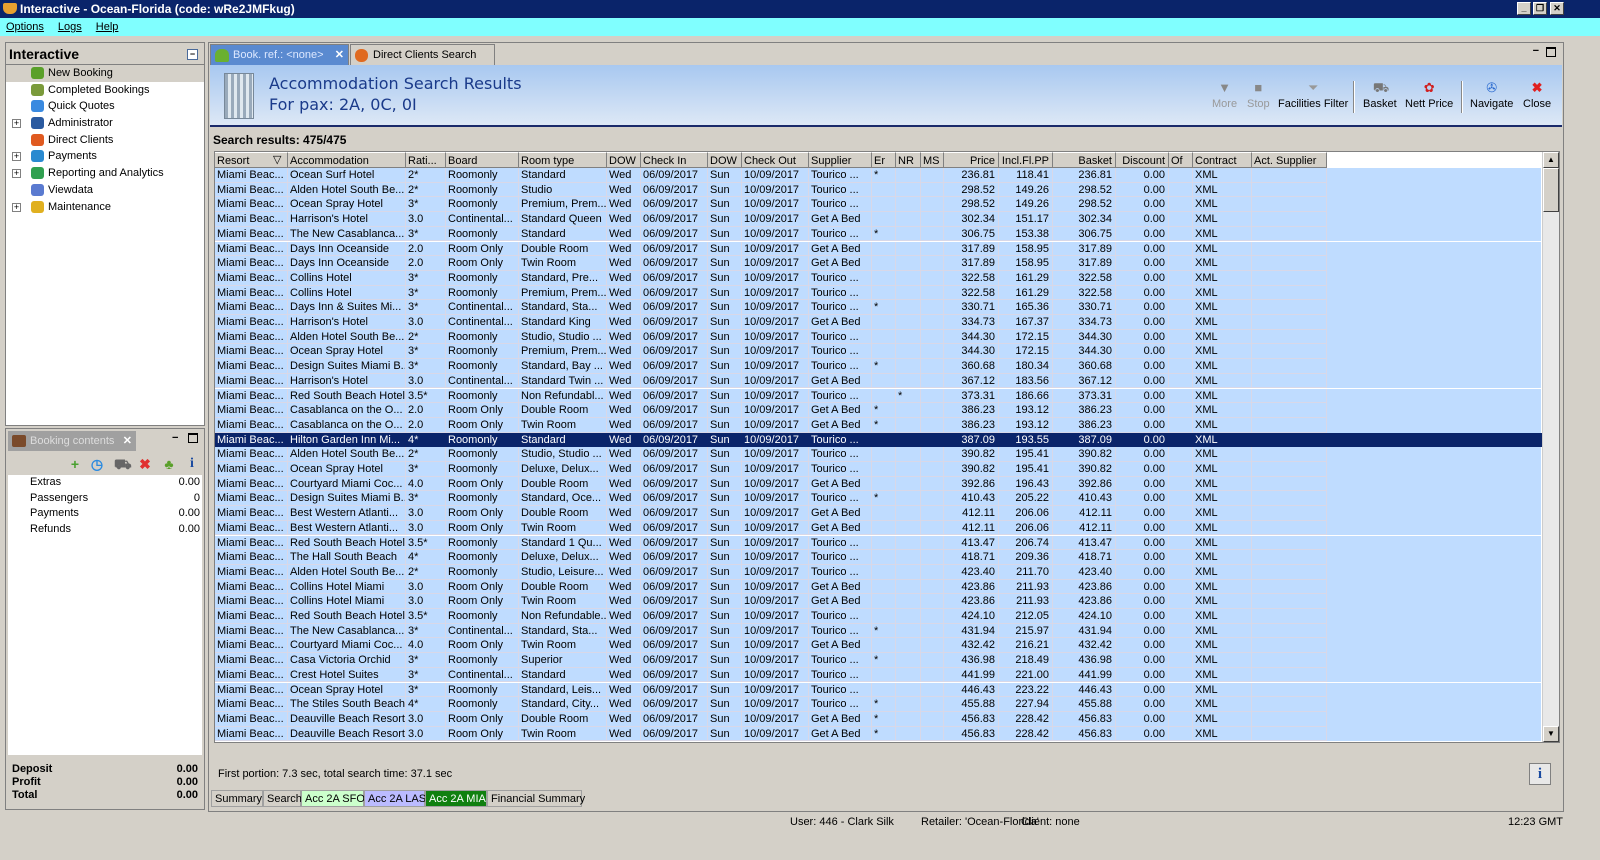  What do you see at coordinates (1313, 96) in the screenshot?
I see `facilities-filter-button: ⏷ Facilities Filter` at bounding box center [1313, 96].